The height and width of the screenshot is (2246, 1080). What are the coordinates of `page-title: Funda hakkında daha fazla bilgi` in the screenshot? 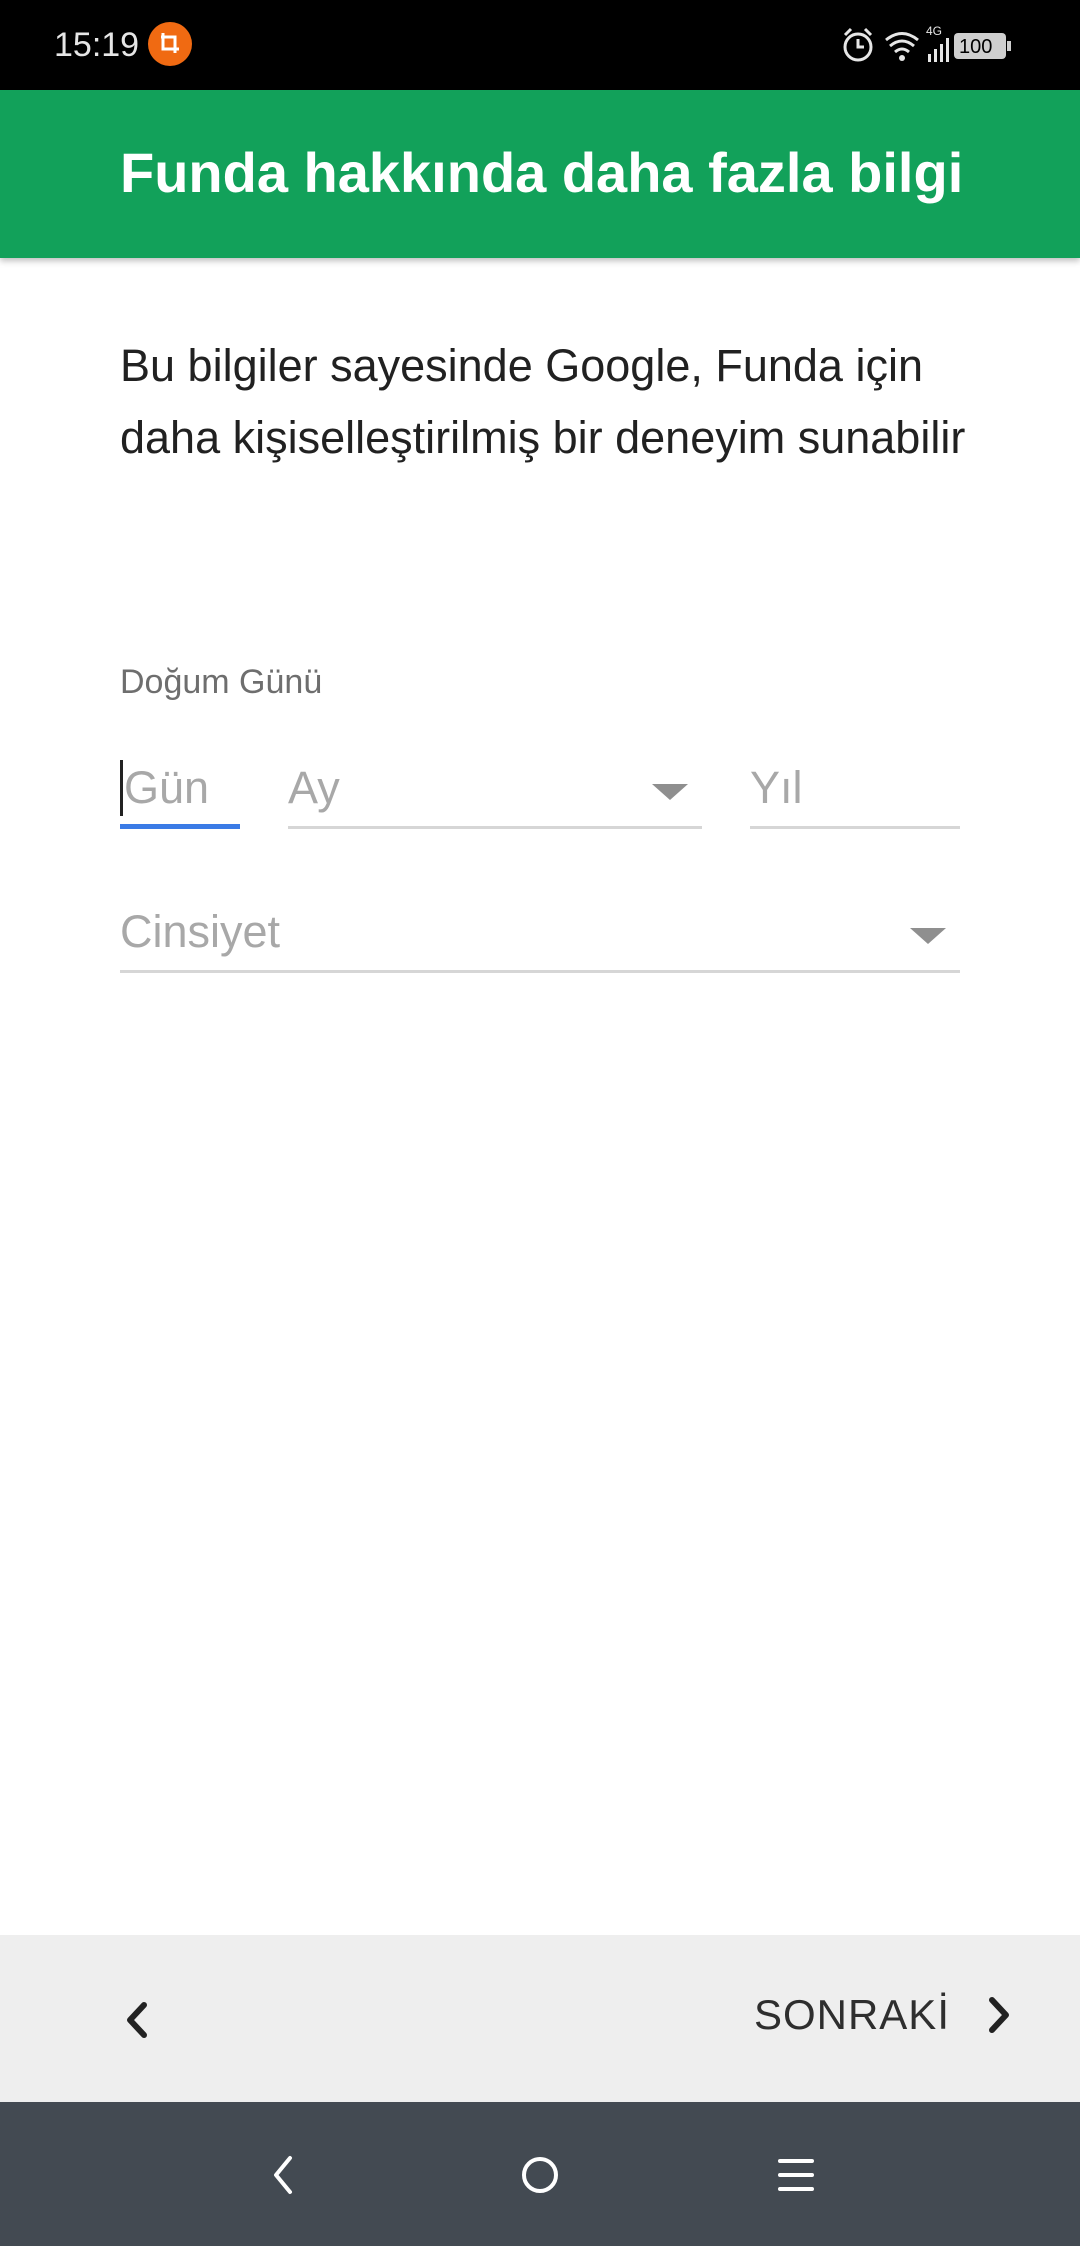 It's located at (542, 172).